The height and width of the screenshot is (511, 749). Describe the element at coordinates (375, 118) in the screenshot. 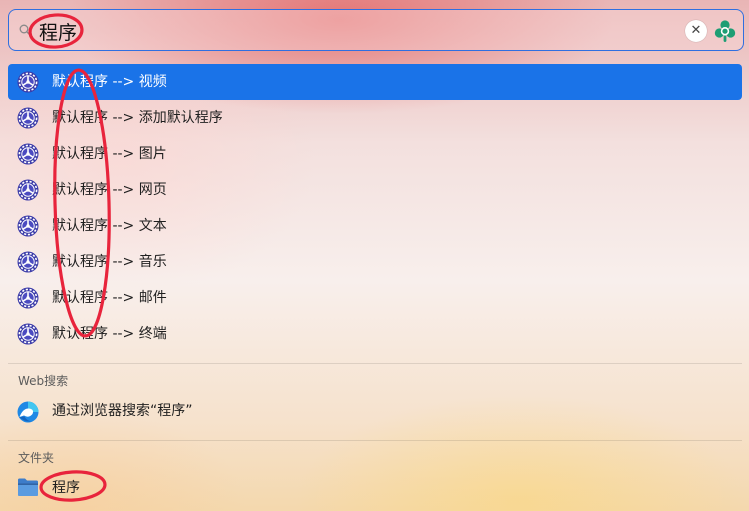

I see `result-item-add-default: 默认程序 --> 添加默认程序` at that location.